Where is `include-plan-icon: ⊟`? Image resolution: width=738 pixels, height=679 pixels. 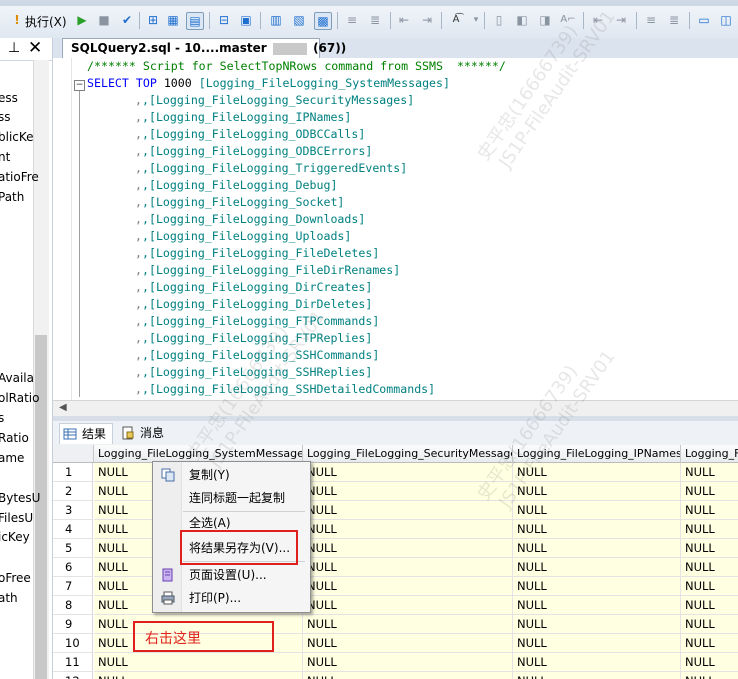
include-plan-icon: ⊟ is located at coordinates (224, 20).